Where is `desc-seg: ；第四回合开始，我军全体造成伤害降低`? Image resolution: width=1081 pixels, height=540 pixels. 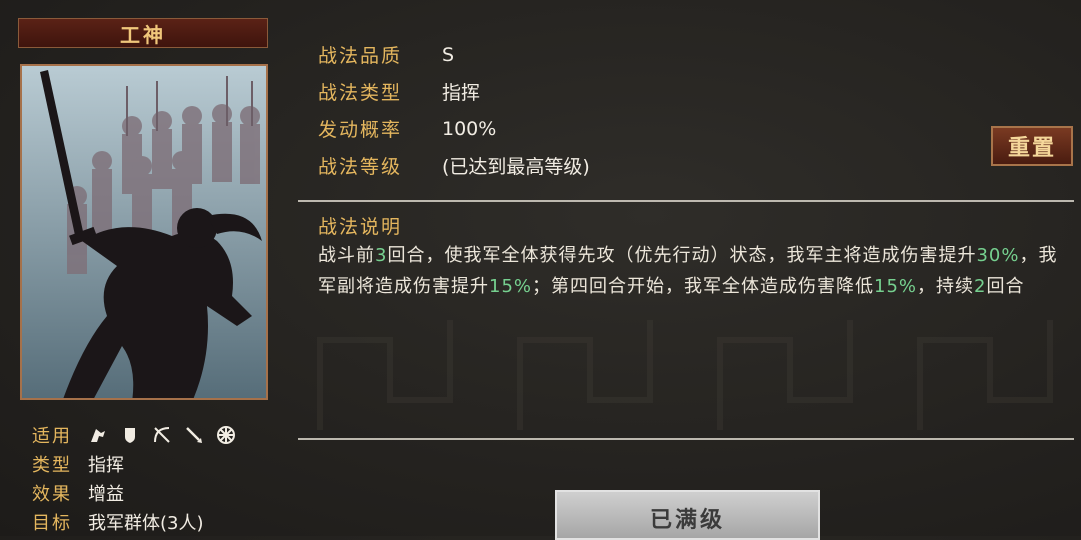 desc-seg: ；第四回合开始，我军全体造成伤害降低 is located at coordinates (703, 286).